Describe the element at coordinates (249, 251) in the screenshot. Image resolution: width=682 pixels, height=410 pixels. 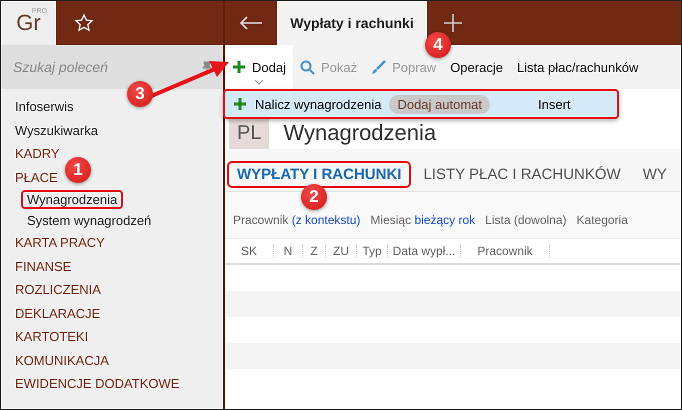
I see `column-header: SK` at that location.